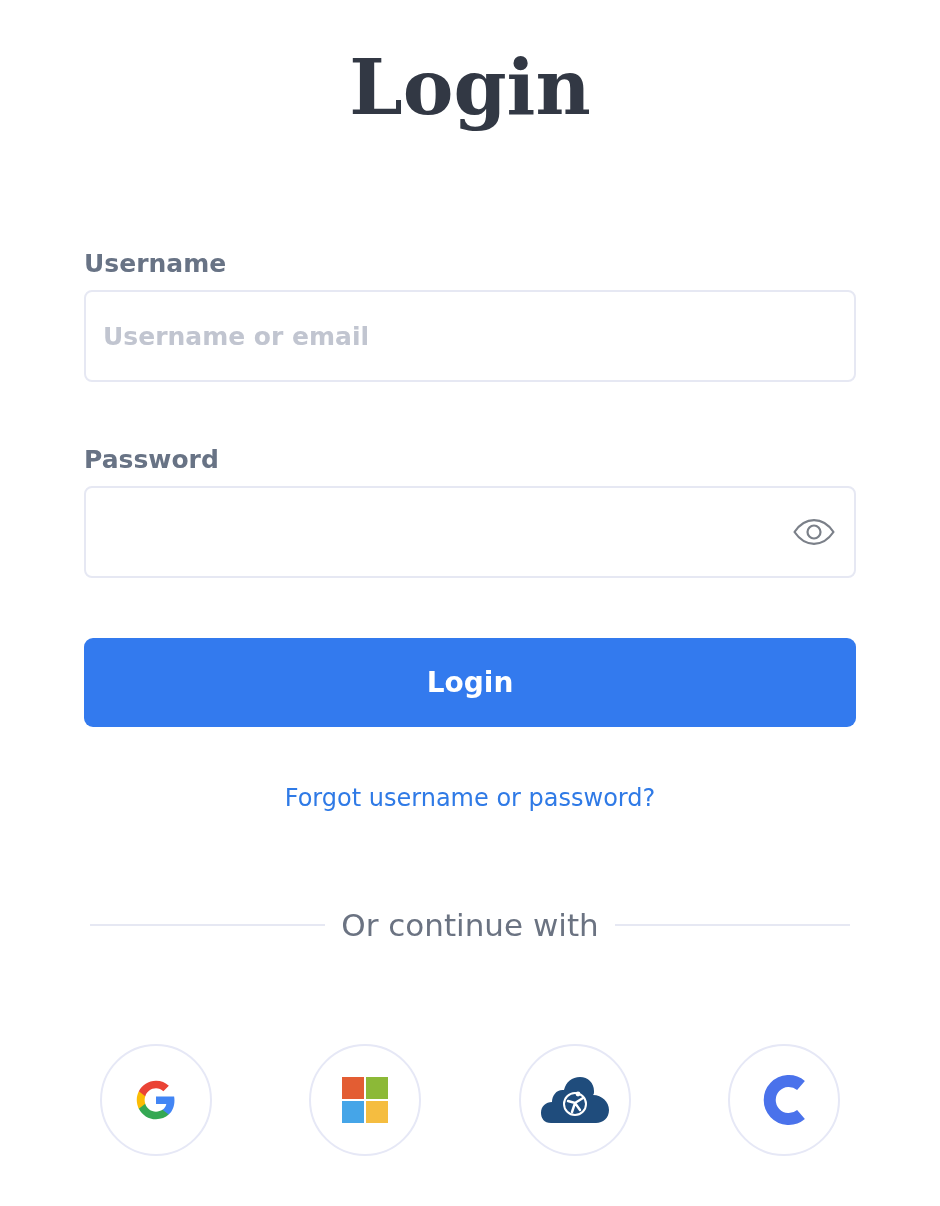  Describe the element at coordinates (470, 336) in the screenshot. I see `username-field: Username or email` at that location.